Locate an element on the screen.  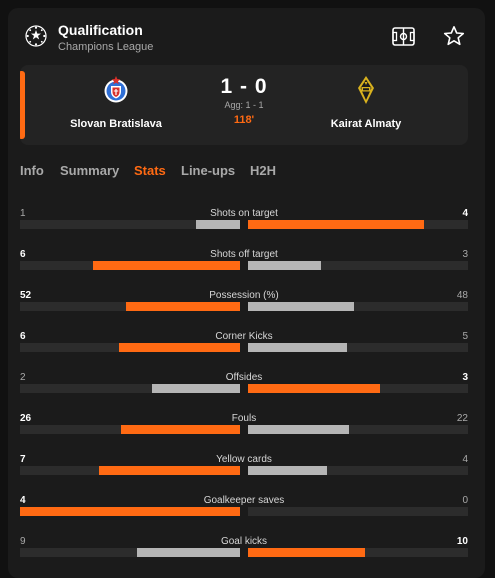
stat-label: Shots on target is located at coordinates (244, 213).